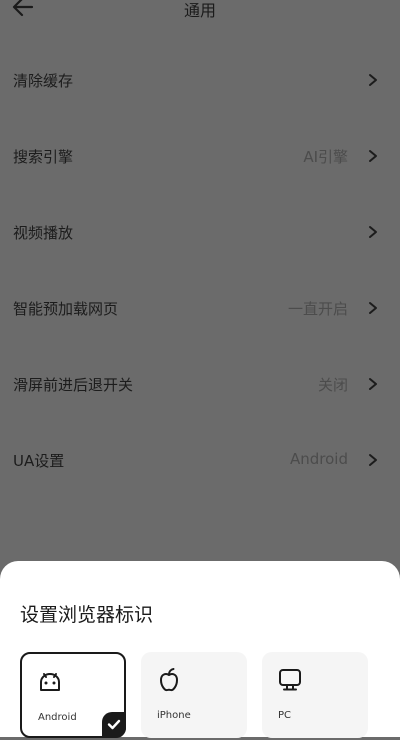  Describe the element at coordinates (325, 157) in the screenshot. I see `setting-value: AI引擎` at that location.